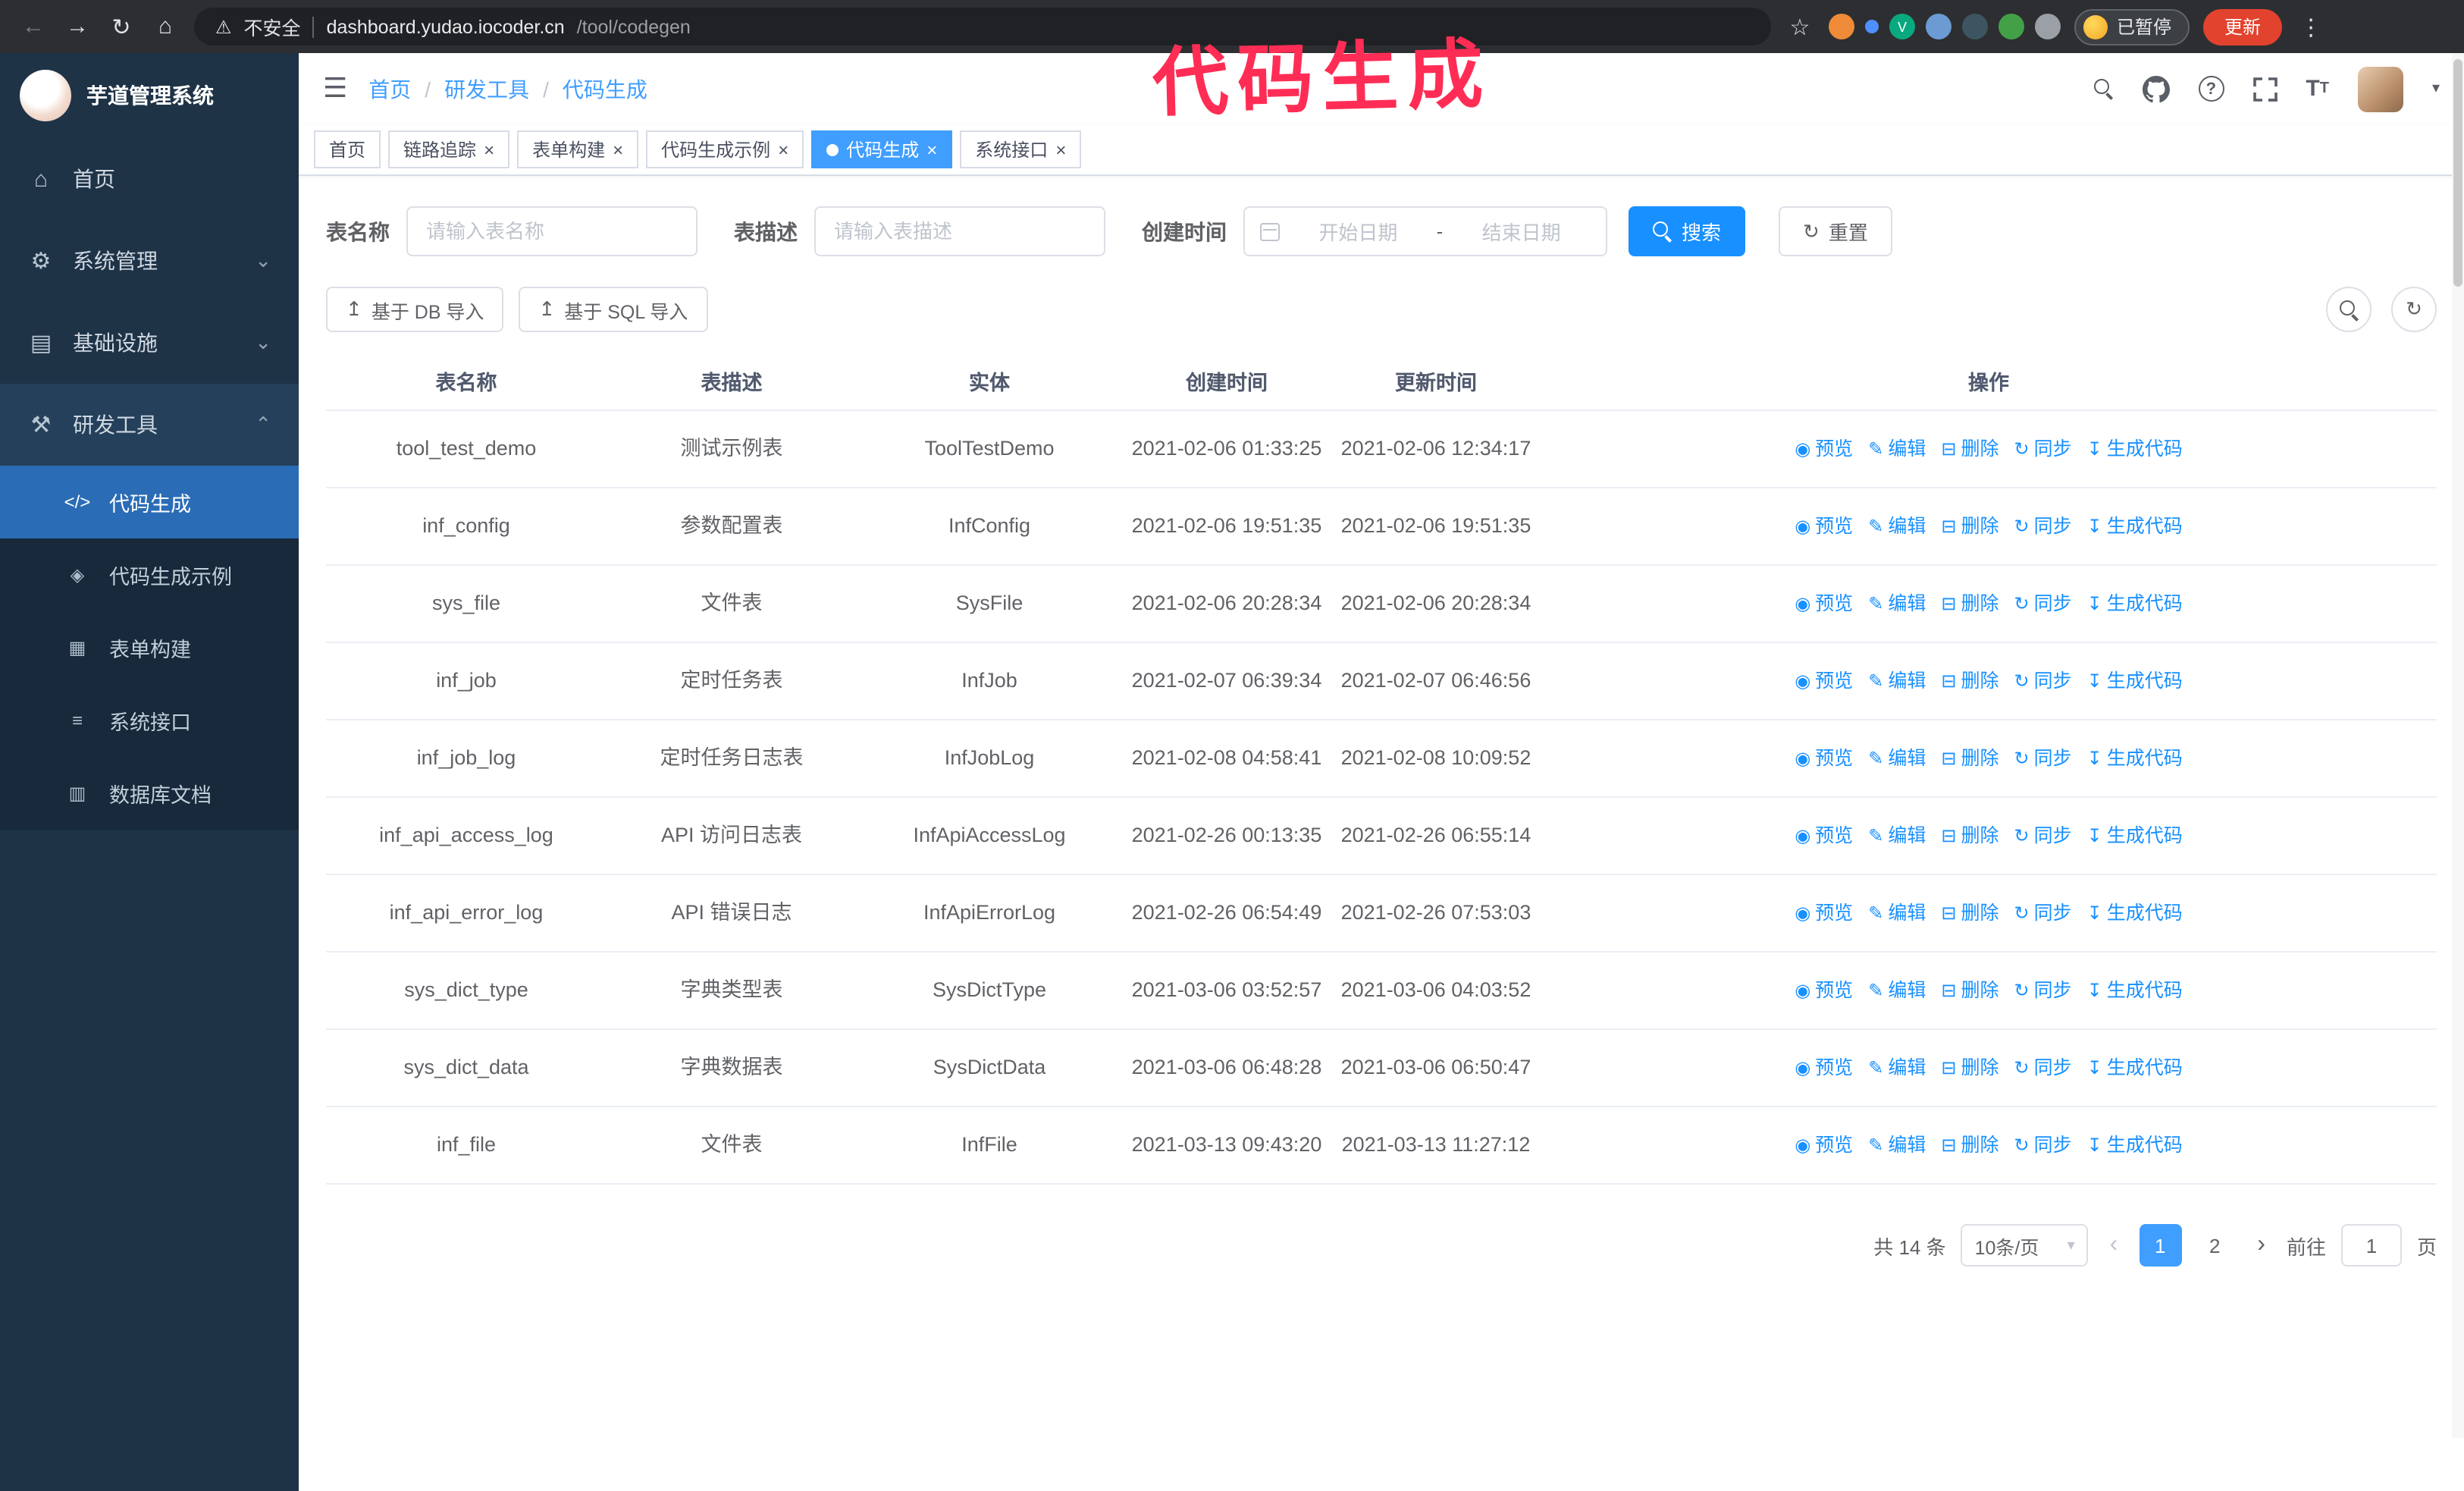  Describe the element at coordinates (1021, 149) in the screenshot. I see `tab-system-api: 系统接口 ×` at that location.